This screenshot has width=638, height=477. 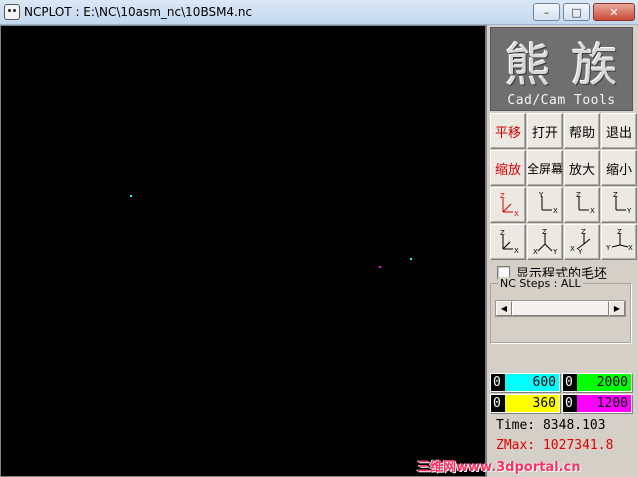 I want to click on zoom-out-button: 缩小, so click(x=619, y=168).